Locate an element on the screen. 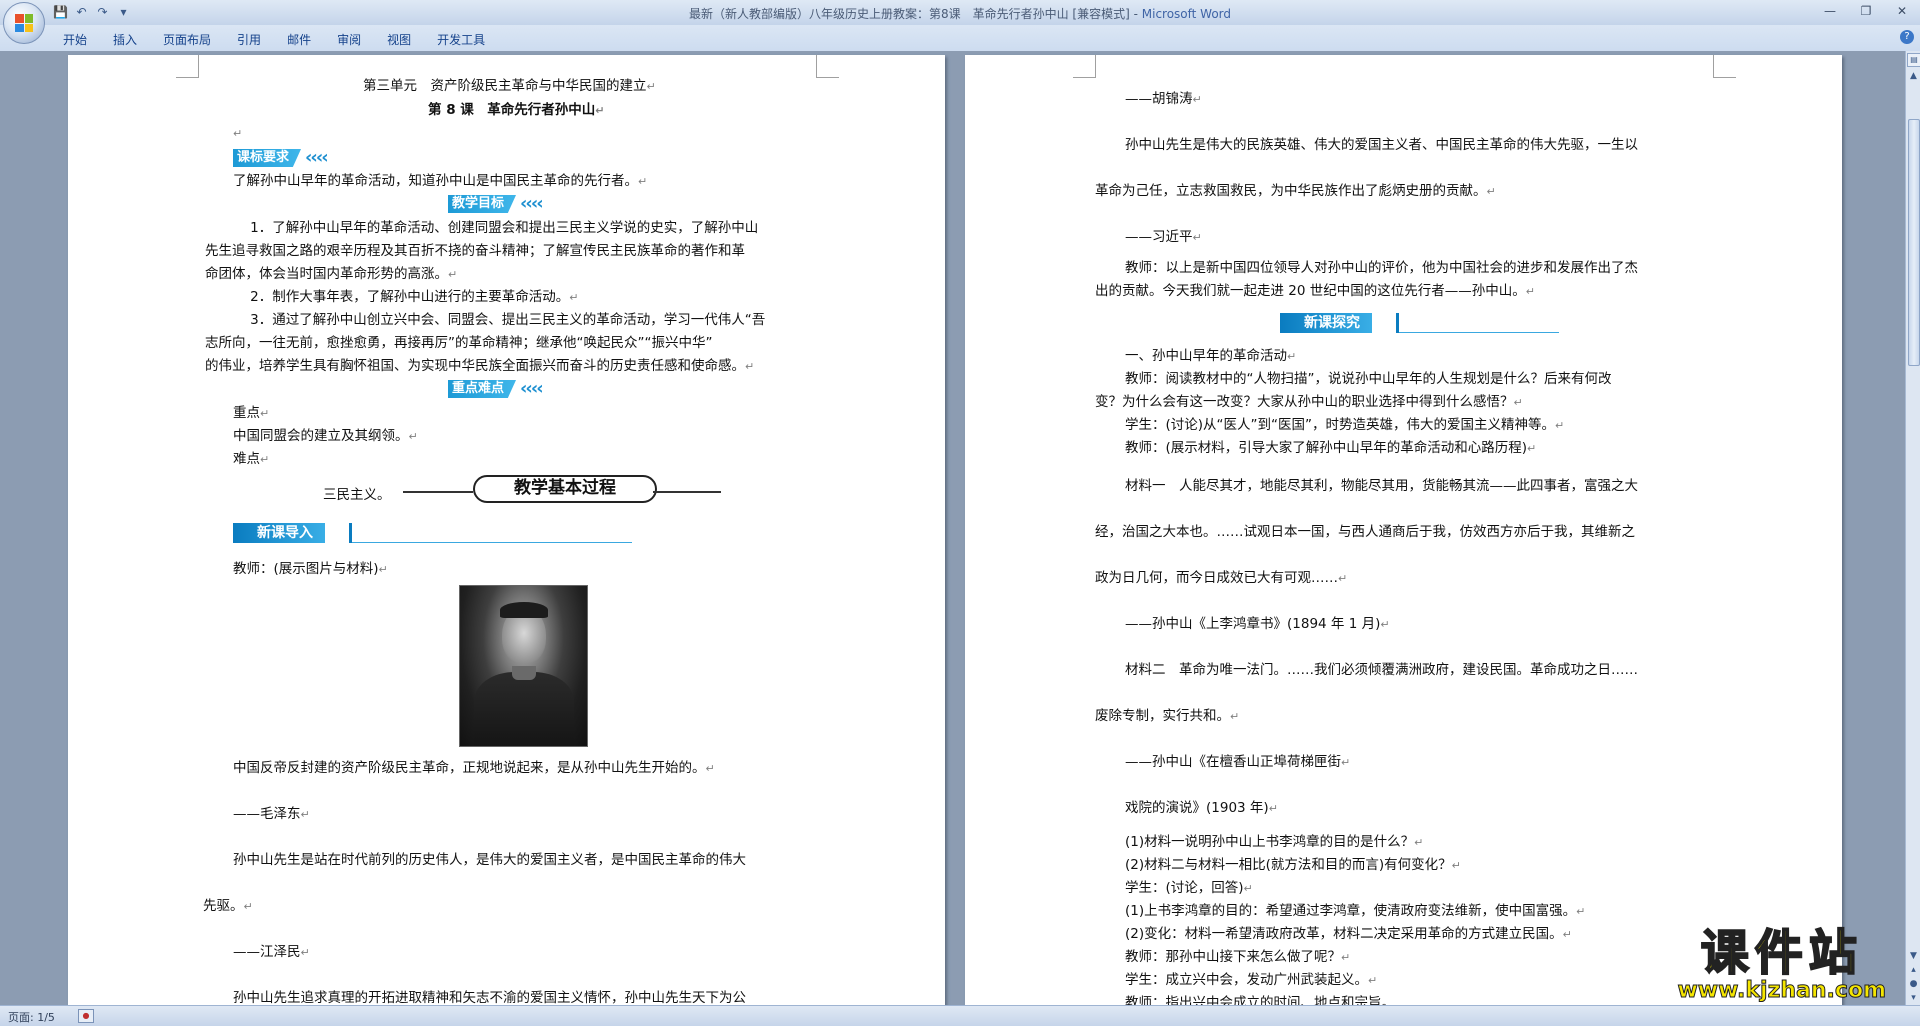 The height and width of the screenshot is (1026, 1920). quote-jiang-line-2: 先驱。↵ is located at coordinates (228, 906).